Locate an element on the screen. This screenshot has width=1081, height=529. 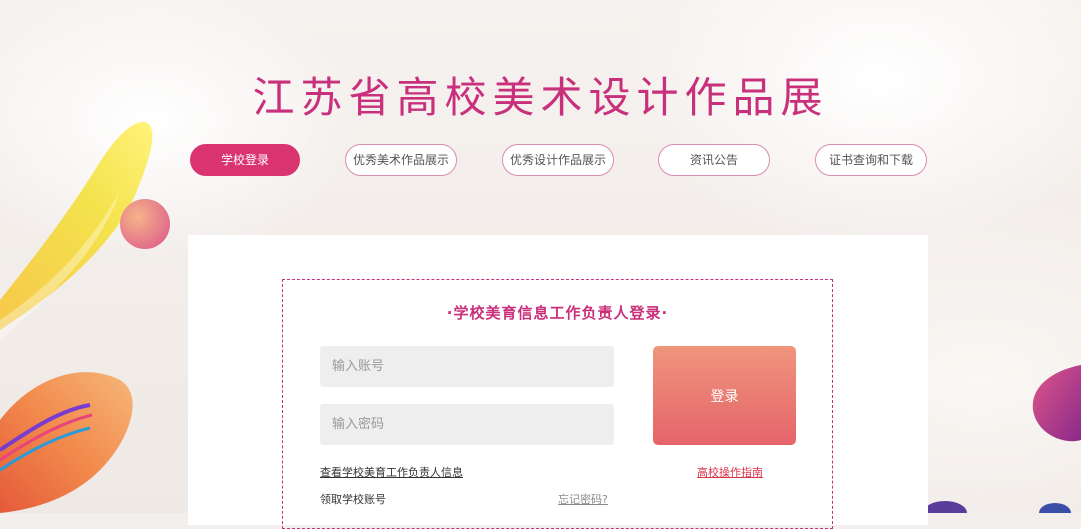
main-nav: 学校登录 优秀美术作品展示 优秀设计作品展示 资讯公告 证书查询和下载 is located at coordinates (540, 160).